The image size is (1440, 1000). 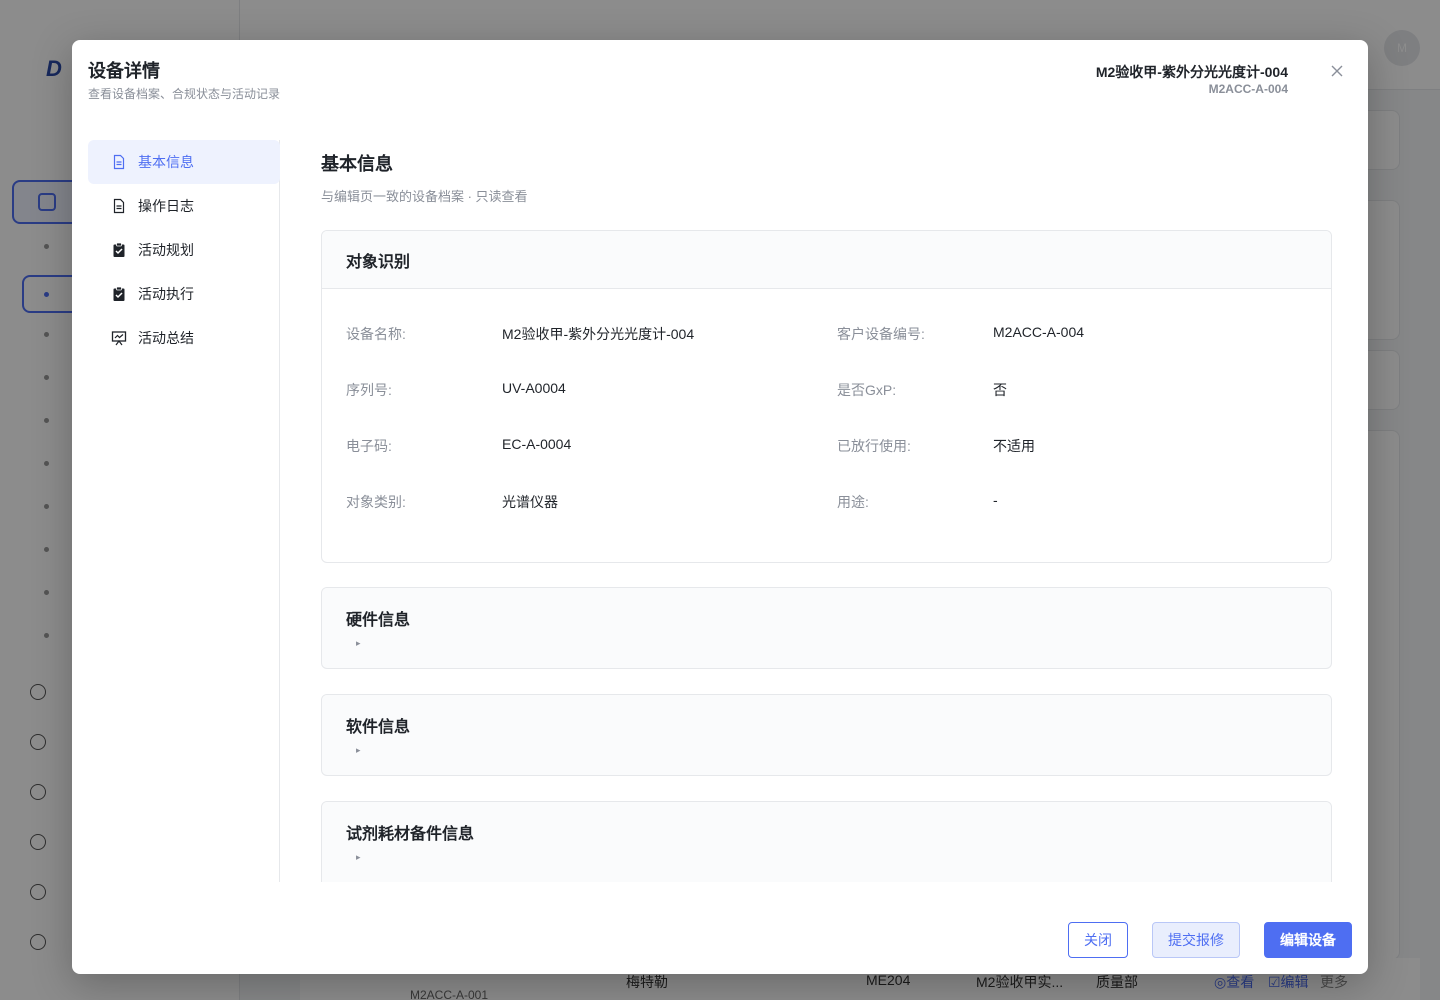 What do you see at coordinates (184, 511) in the screenshot?
I see `detail-nav: 基本信息 操作日志 活动规划 活动执行 活动总结` at bounding box center [184, 511].